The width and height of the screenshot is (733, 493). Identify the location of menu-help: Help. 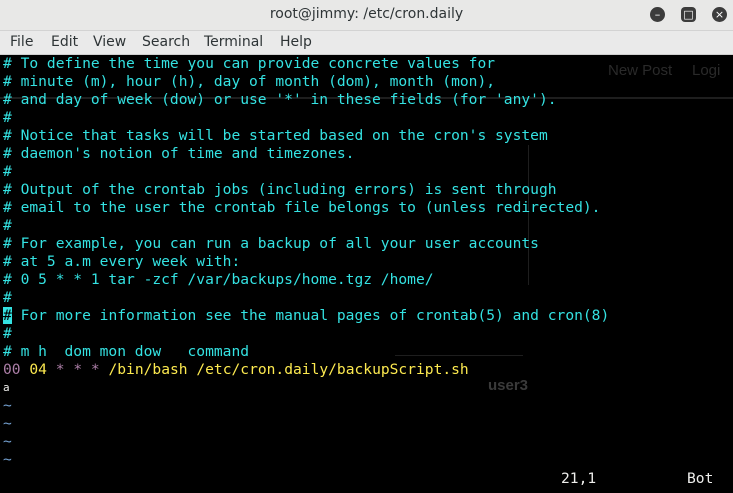
(296, 42).